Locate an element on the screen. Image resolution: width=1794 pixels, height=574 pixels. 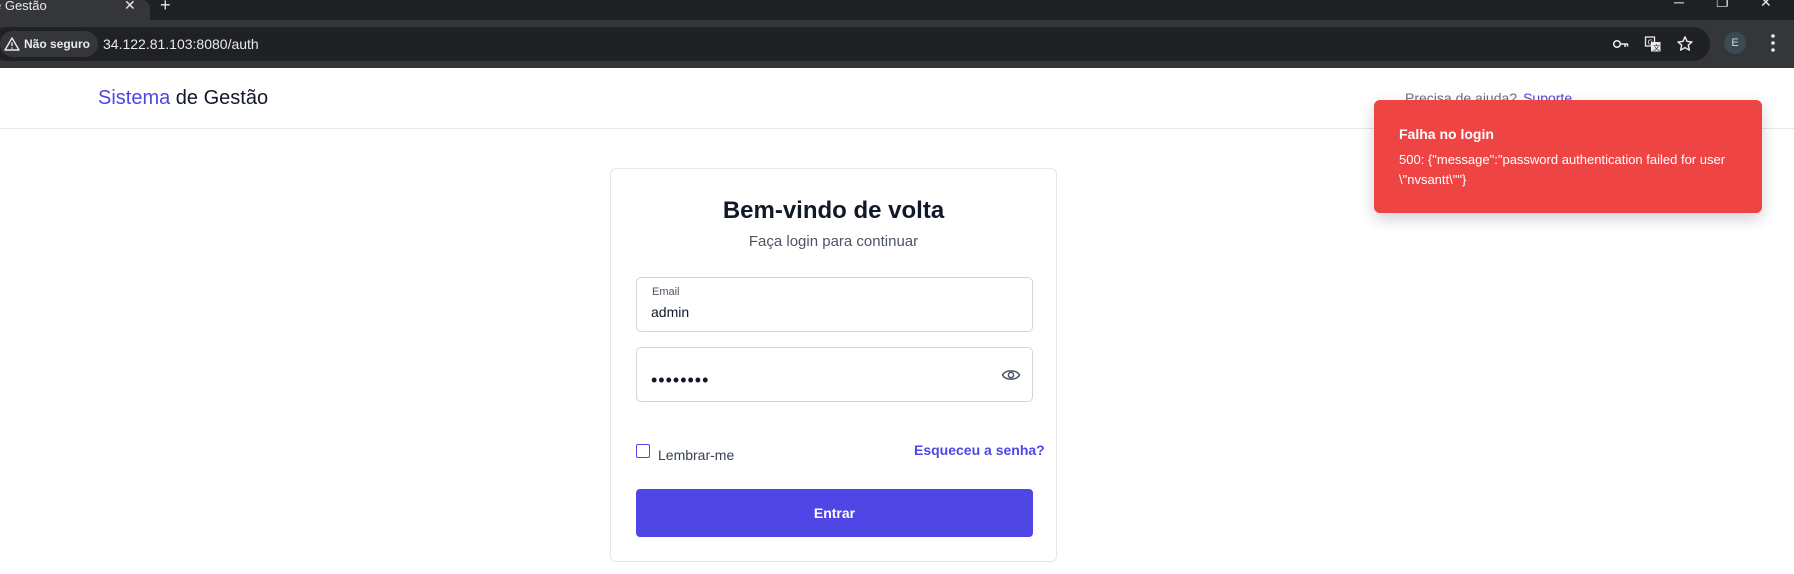
email-label: Email is located at coordinates (666, 292).